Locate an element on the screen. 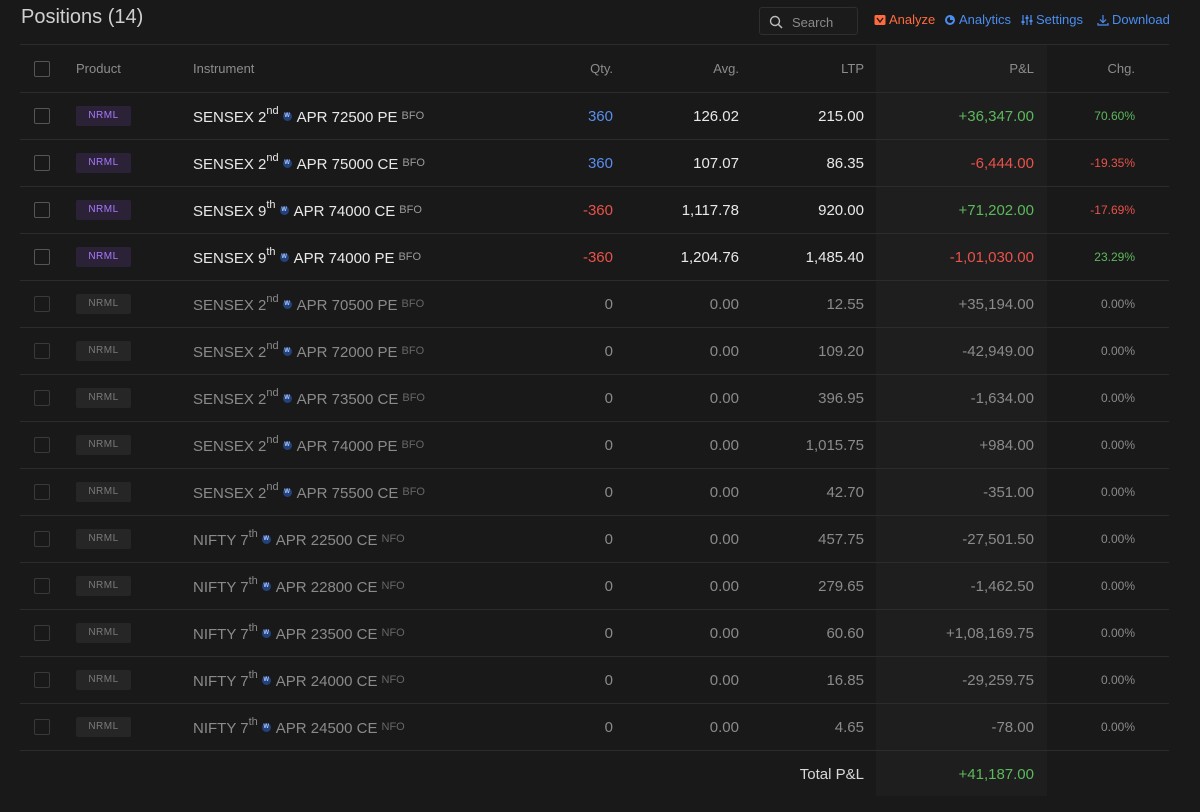 The image size is (1200, 812). col-instrument: Instrument is located at coordinates (223, 68).